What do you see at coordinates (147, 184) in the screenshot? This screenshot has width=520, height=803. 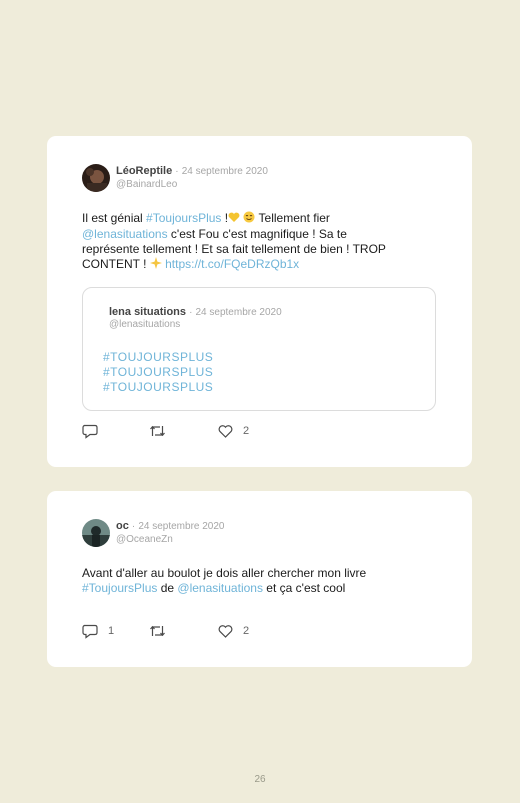 I see `author-handle: @BainardLeo` at bounding box center [147, 184].